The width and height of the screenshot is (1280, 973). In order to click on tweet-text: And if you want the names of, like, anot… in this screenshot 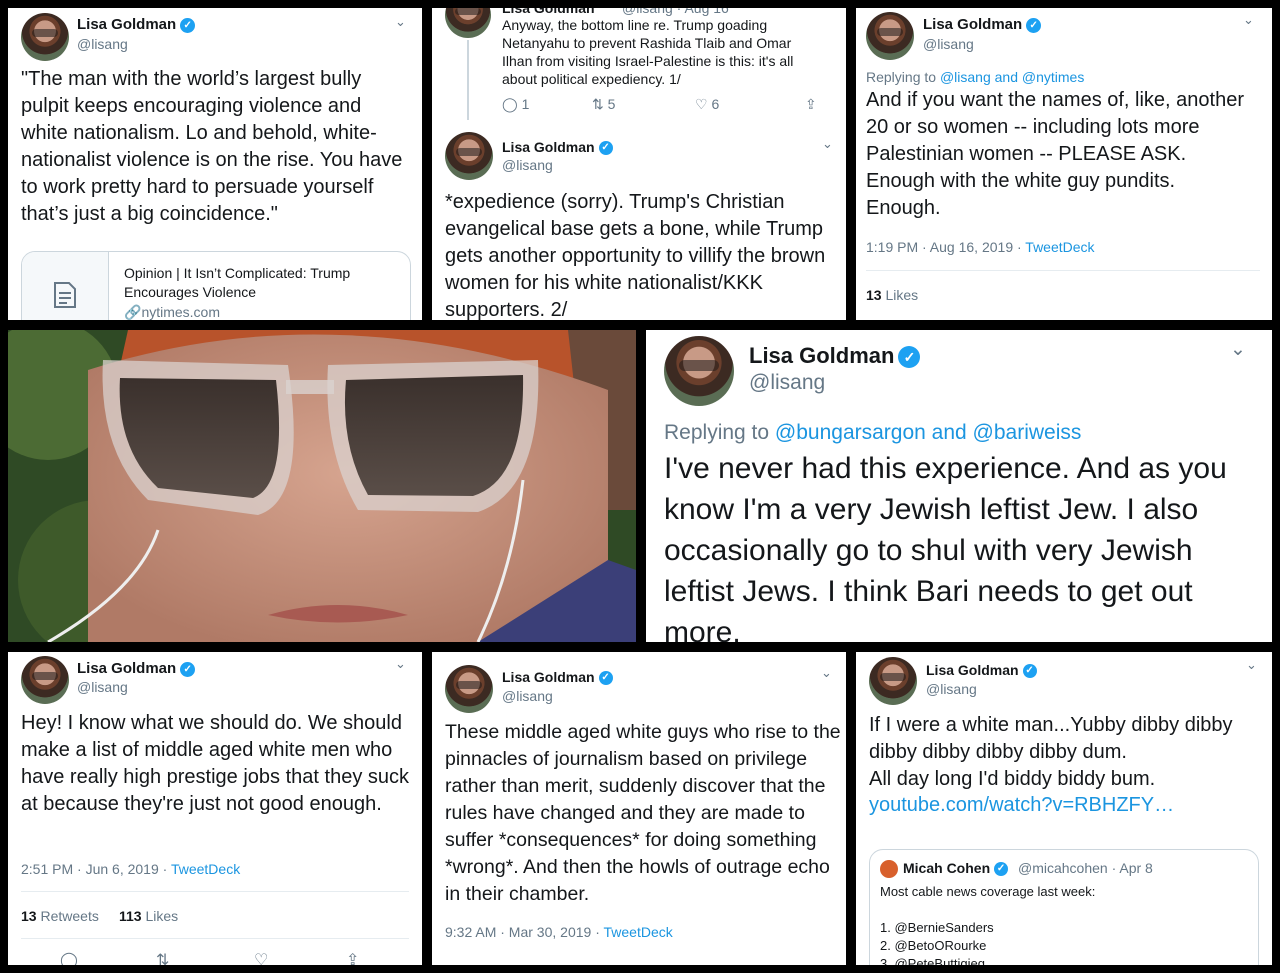, I will do `click(1055, 154)`.